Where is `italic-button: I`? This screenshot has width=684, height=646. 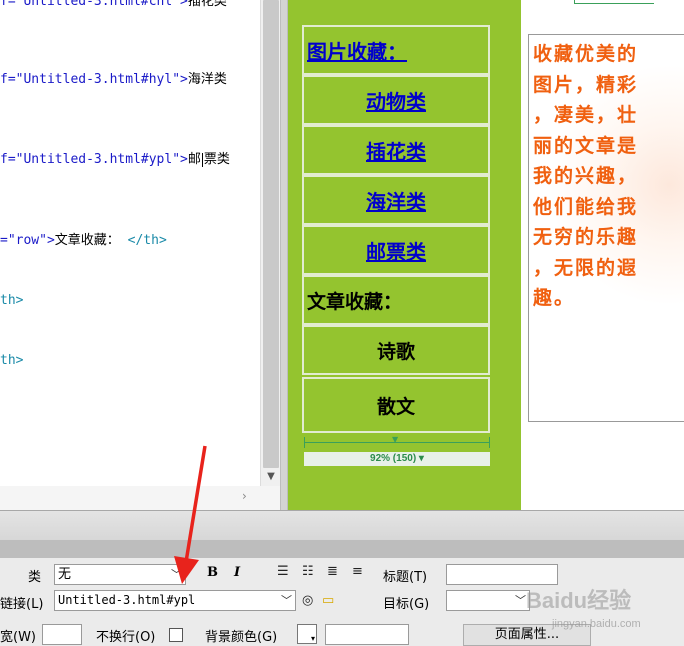 italic-button: I is located at coordinates (237, 572).